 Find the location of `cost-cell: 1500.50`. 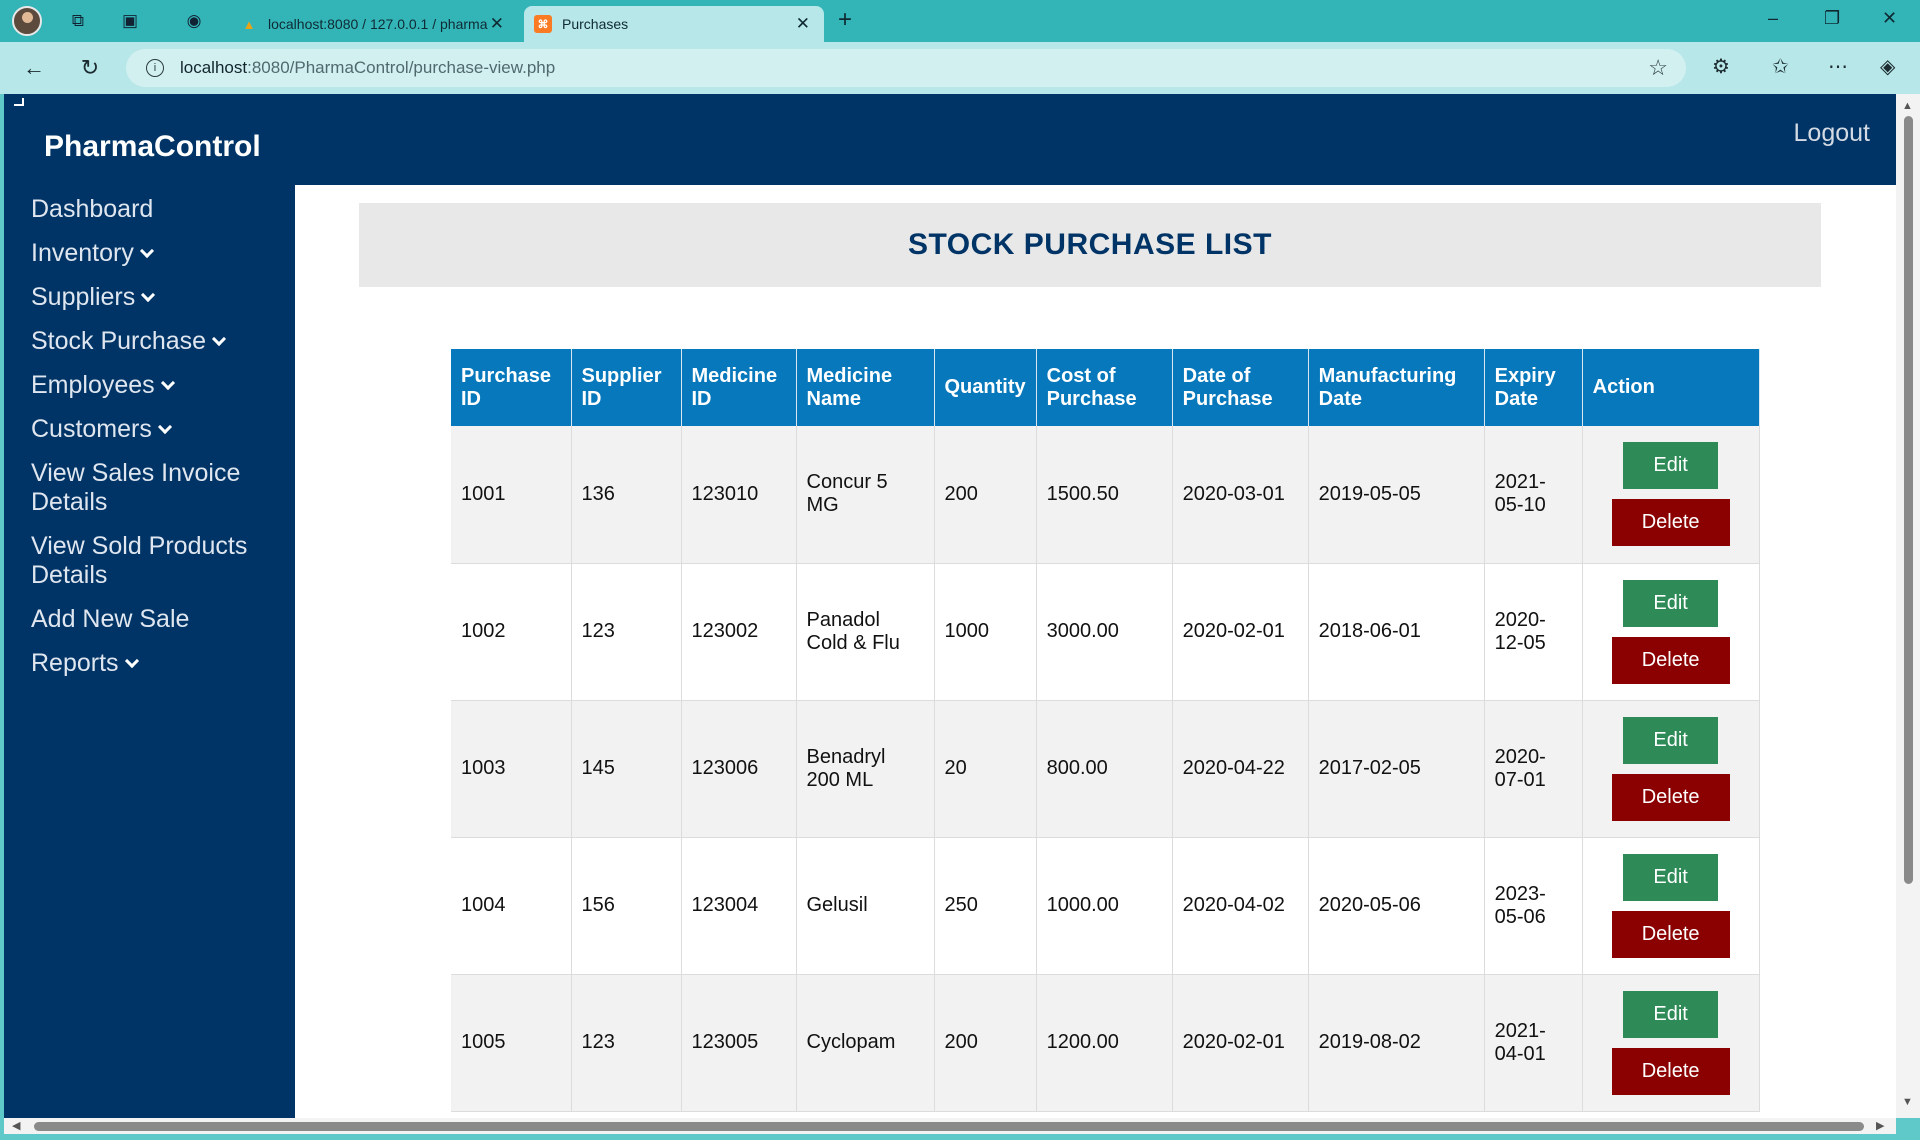

cost-cell: 1500.50 is located at coordinates (1104, 495).